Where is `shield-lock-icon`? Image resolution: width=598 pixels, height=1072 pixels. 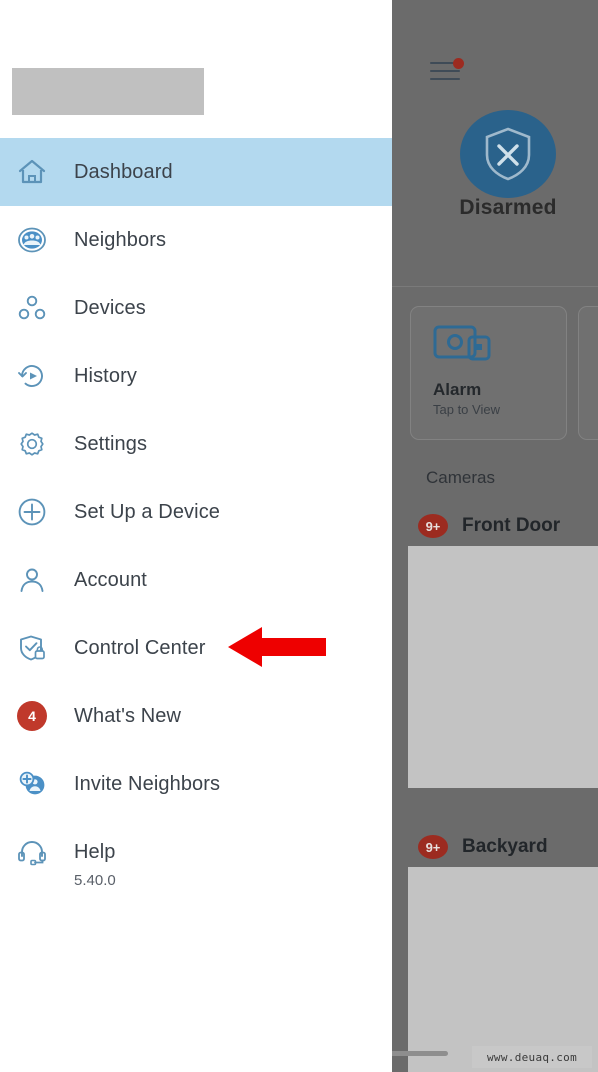
shield-lock-icon is located at coordinates (32, 648).